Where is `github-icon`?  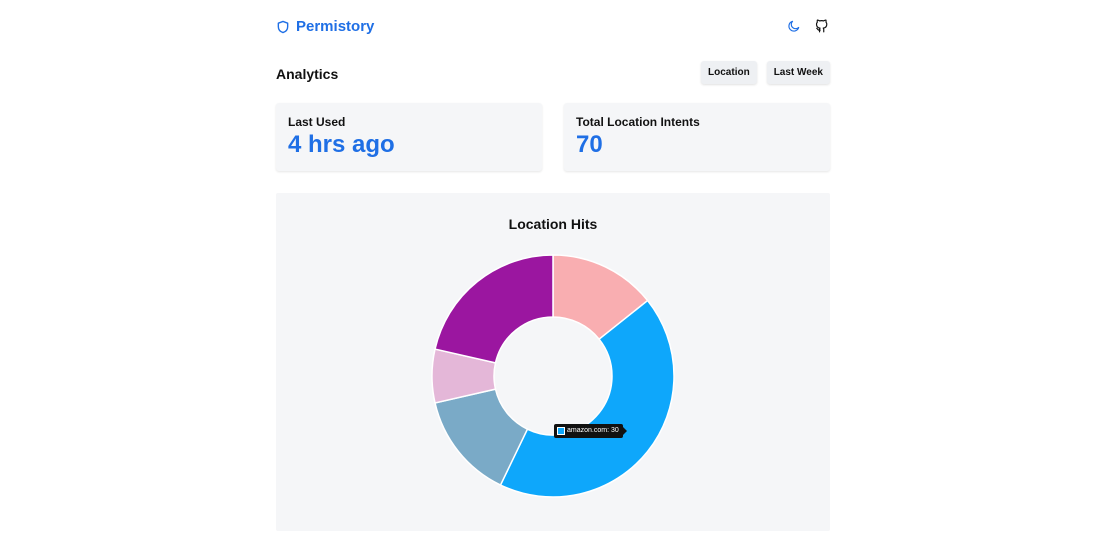
github-icon is located at coordinates (822, 26).